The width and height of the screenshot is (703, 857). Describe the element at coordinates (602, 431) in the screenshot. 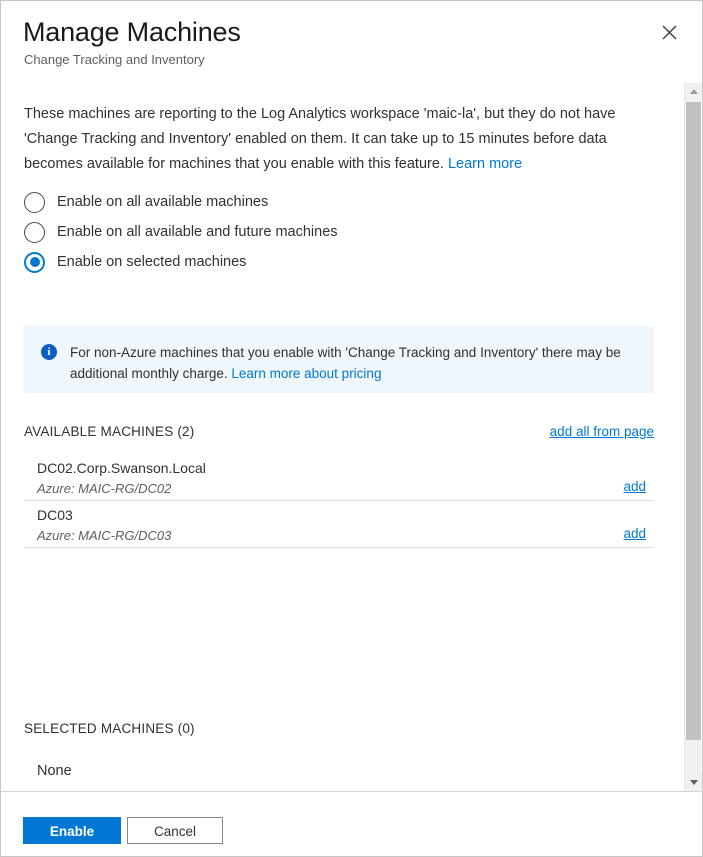

I see `add-all-from-page-link: add all from page` at that location.